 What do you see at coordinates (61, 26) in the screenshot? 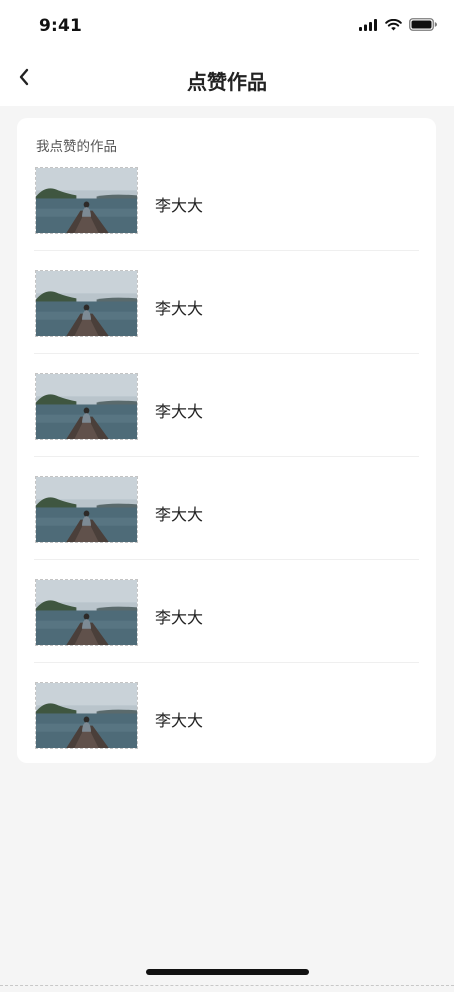
I see `status-time: 9:41` at bounding box center [61, 26].